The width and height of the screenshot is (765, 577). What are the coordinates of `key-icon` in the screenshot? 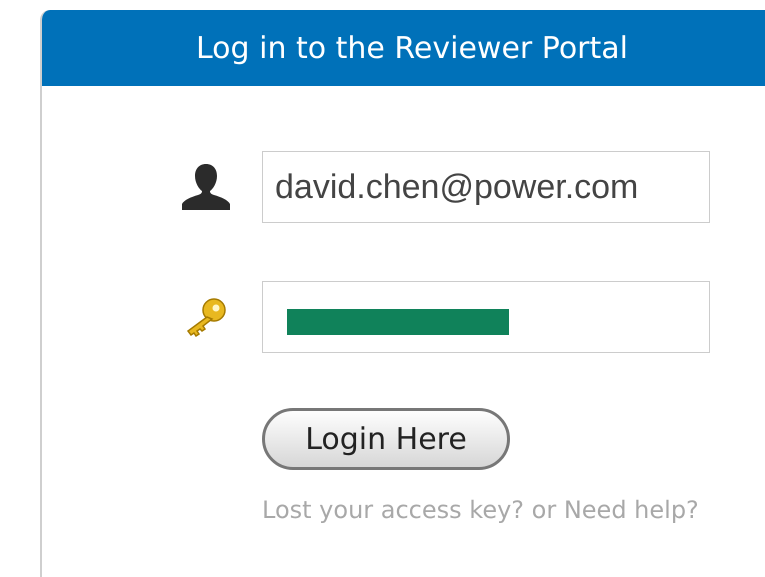 It's located at (206, 317).